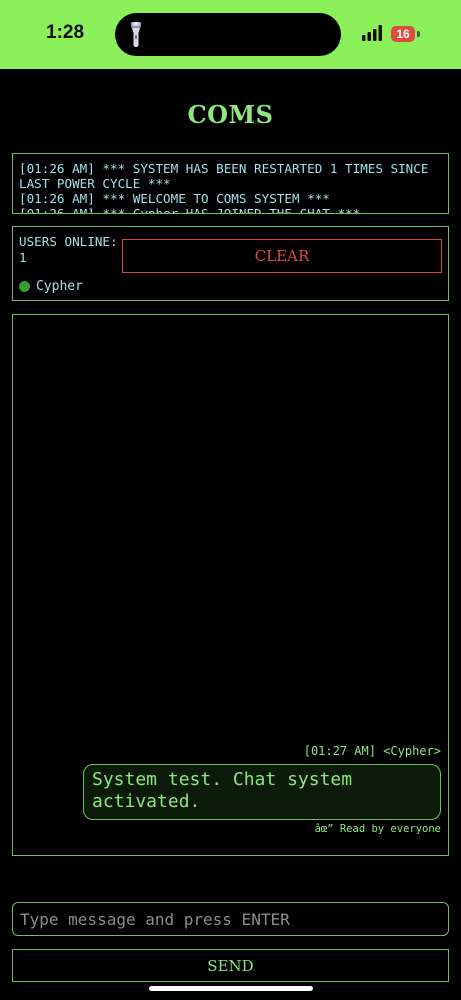 The image size is (461, 1000). Describe the element at coordinates (230, 919) in the screenshot. I see `message-input` at that location.